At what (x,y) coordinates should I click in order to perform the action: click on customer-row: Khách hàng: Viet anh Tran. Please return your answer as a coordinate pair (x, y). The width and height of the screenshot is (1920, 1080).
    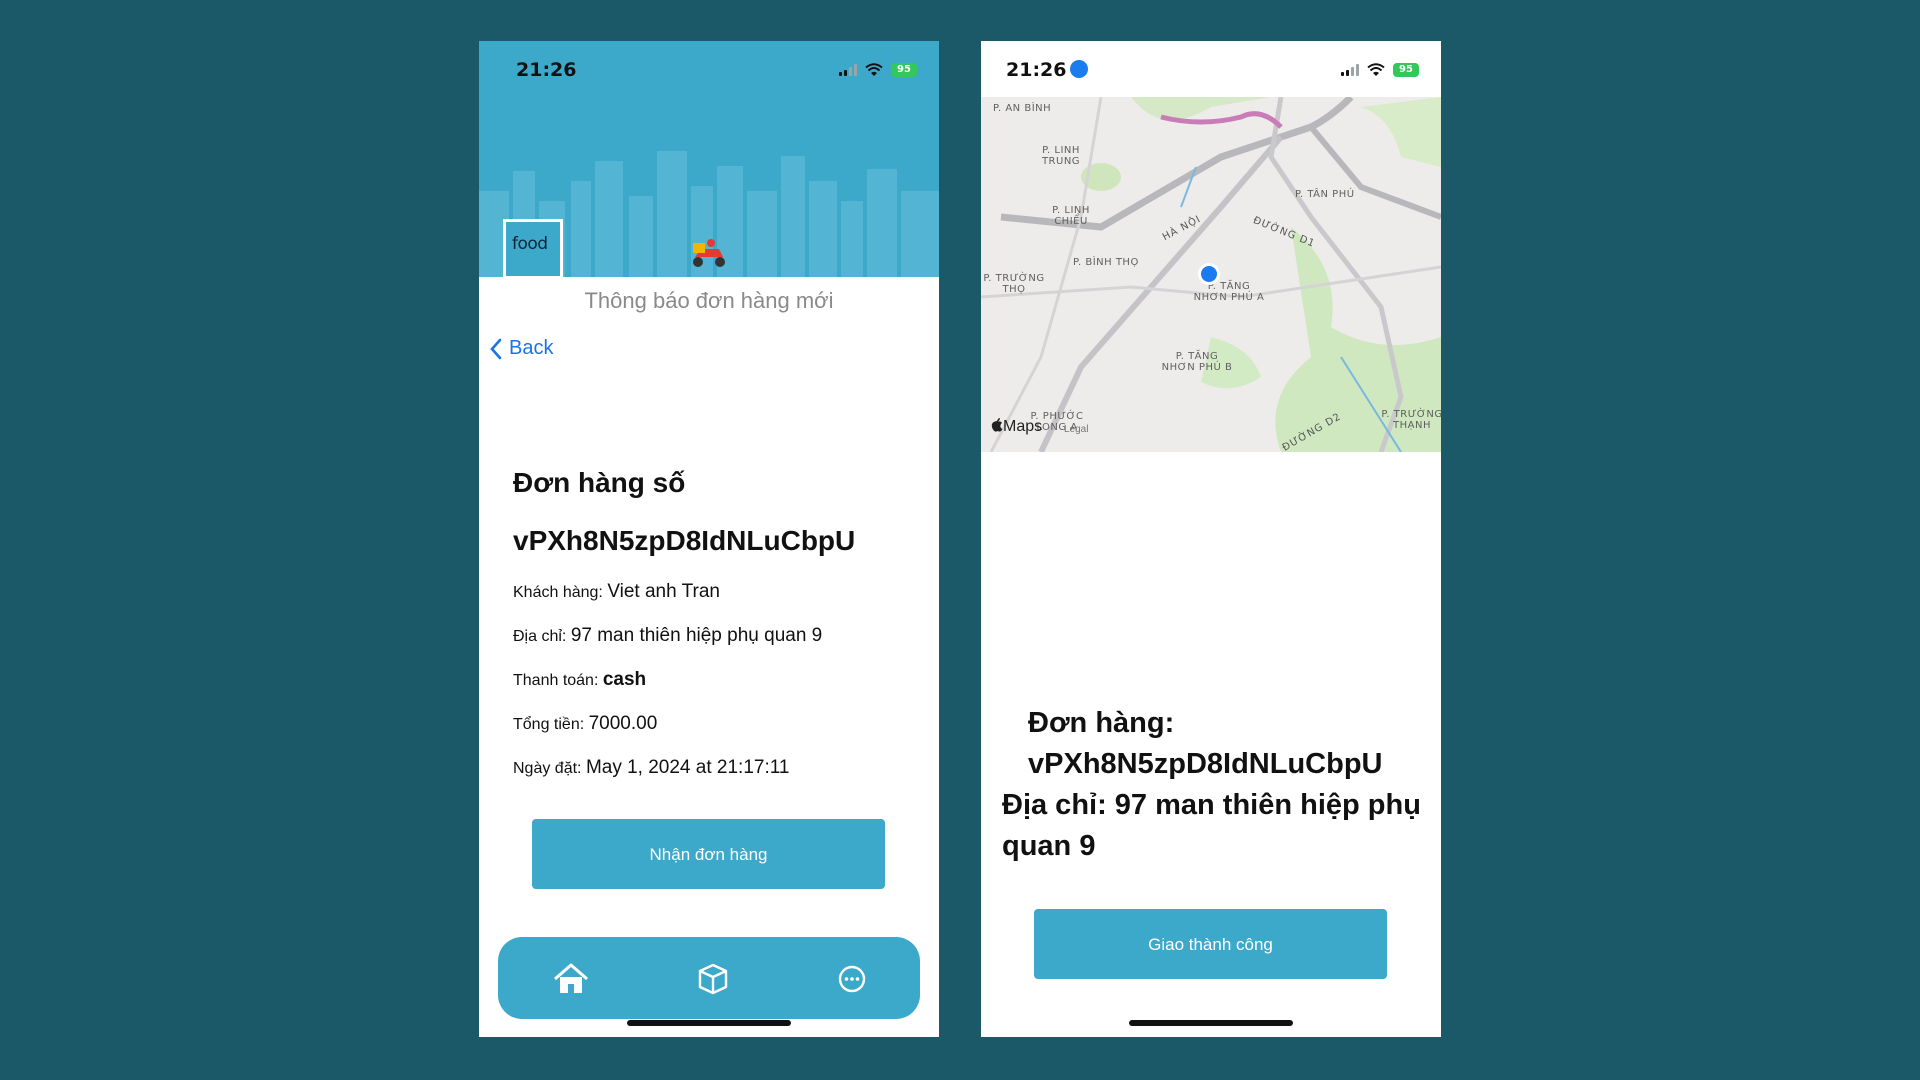
    Looking at the image, I should click on (616, 592).